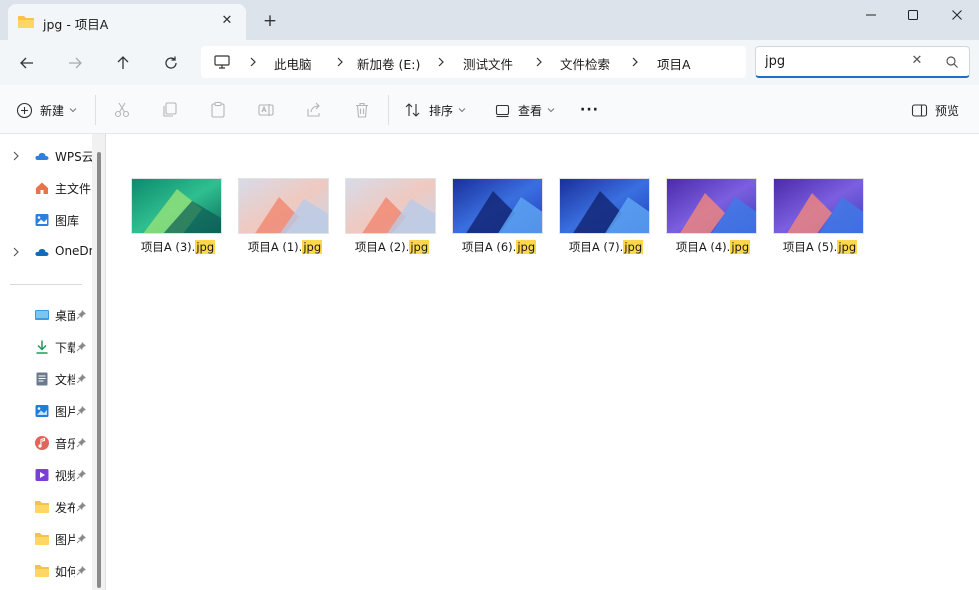 This screenshot has width=979, height=590. Describe the element at coordinates (65, 508) in the screenshot. I see `sidebar-item-label: 发布` at that location.